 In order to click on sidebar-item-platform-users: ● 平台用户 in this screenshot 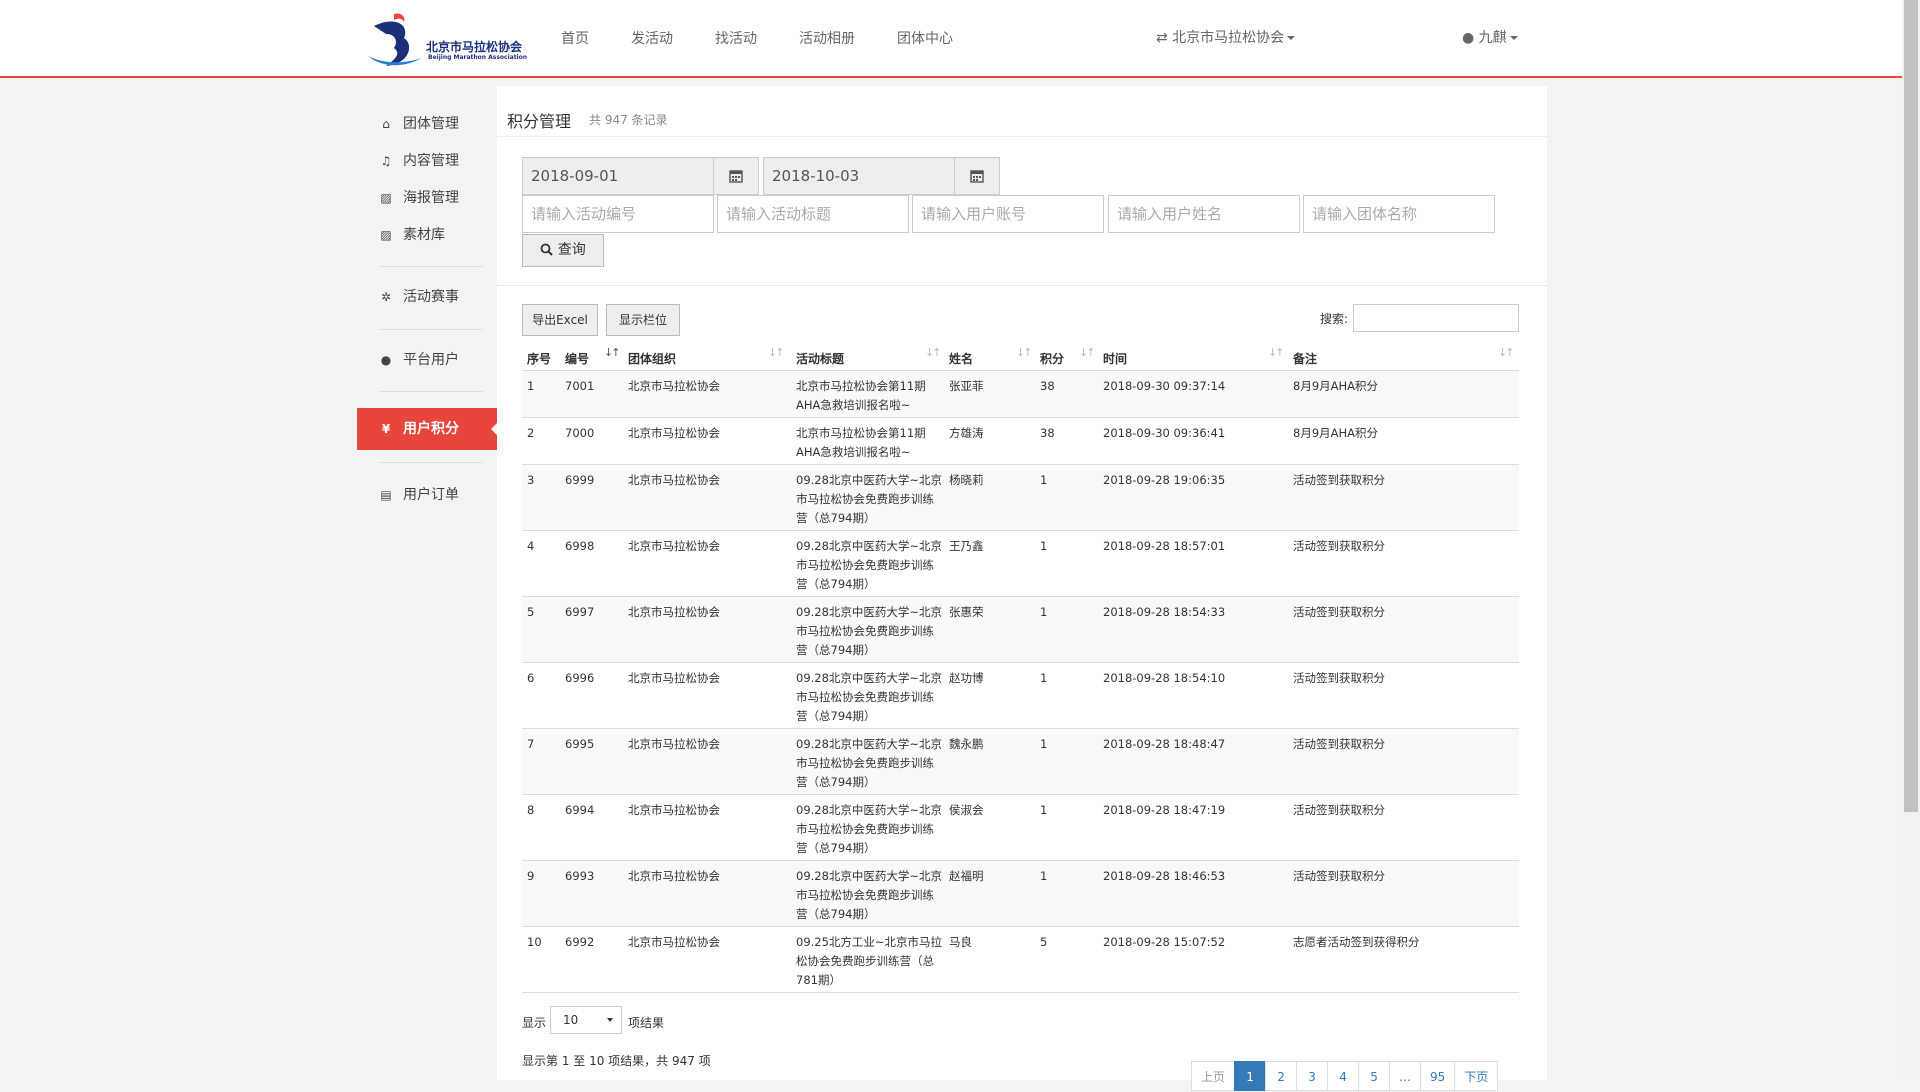, I will do `click(427, 360)`.